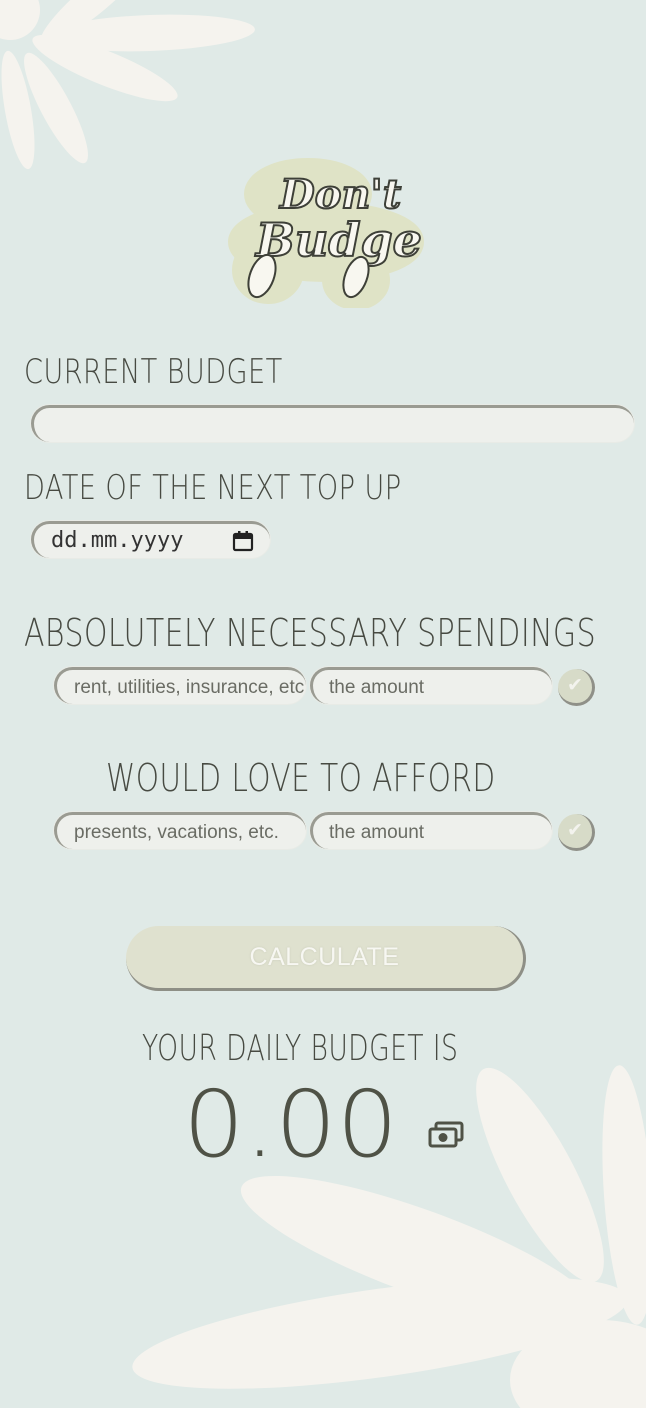 Image resolution: width=646 pixels, height=1408 pixels. Describe the element at coordinates (326, 958) in the screenshot. I see `calculate-button: CALCULATE` at that location.